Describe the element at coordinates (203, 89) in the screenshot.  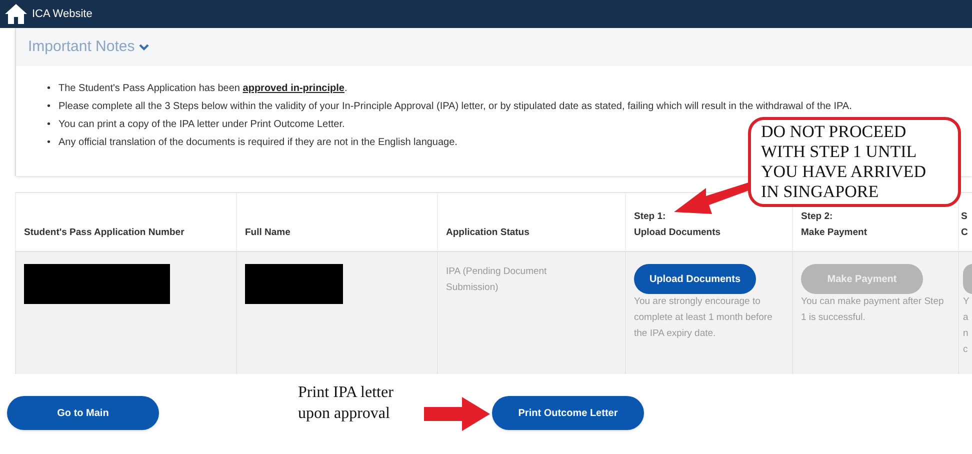
I see `note-item: The Student's Pass Application has been approved in-principle.` at that location.